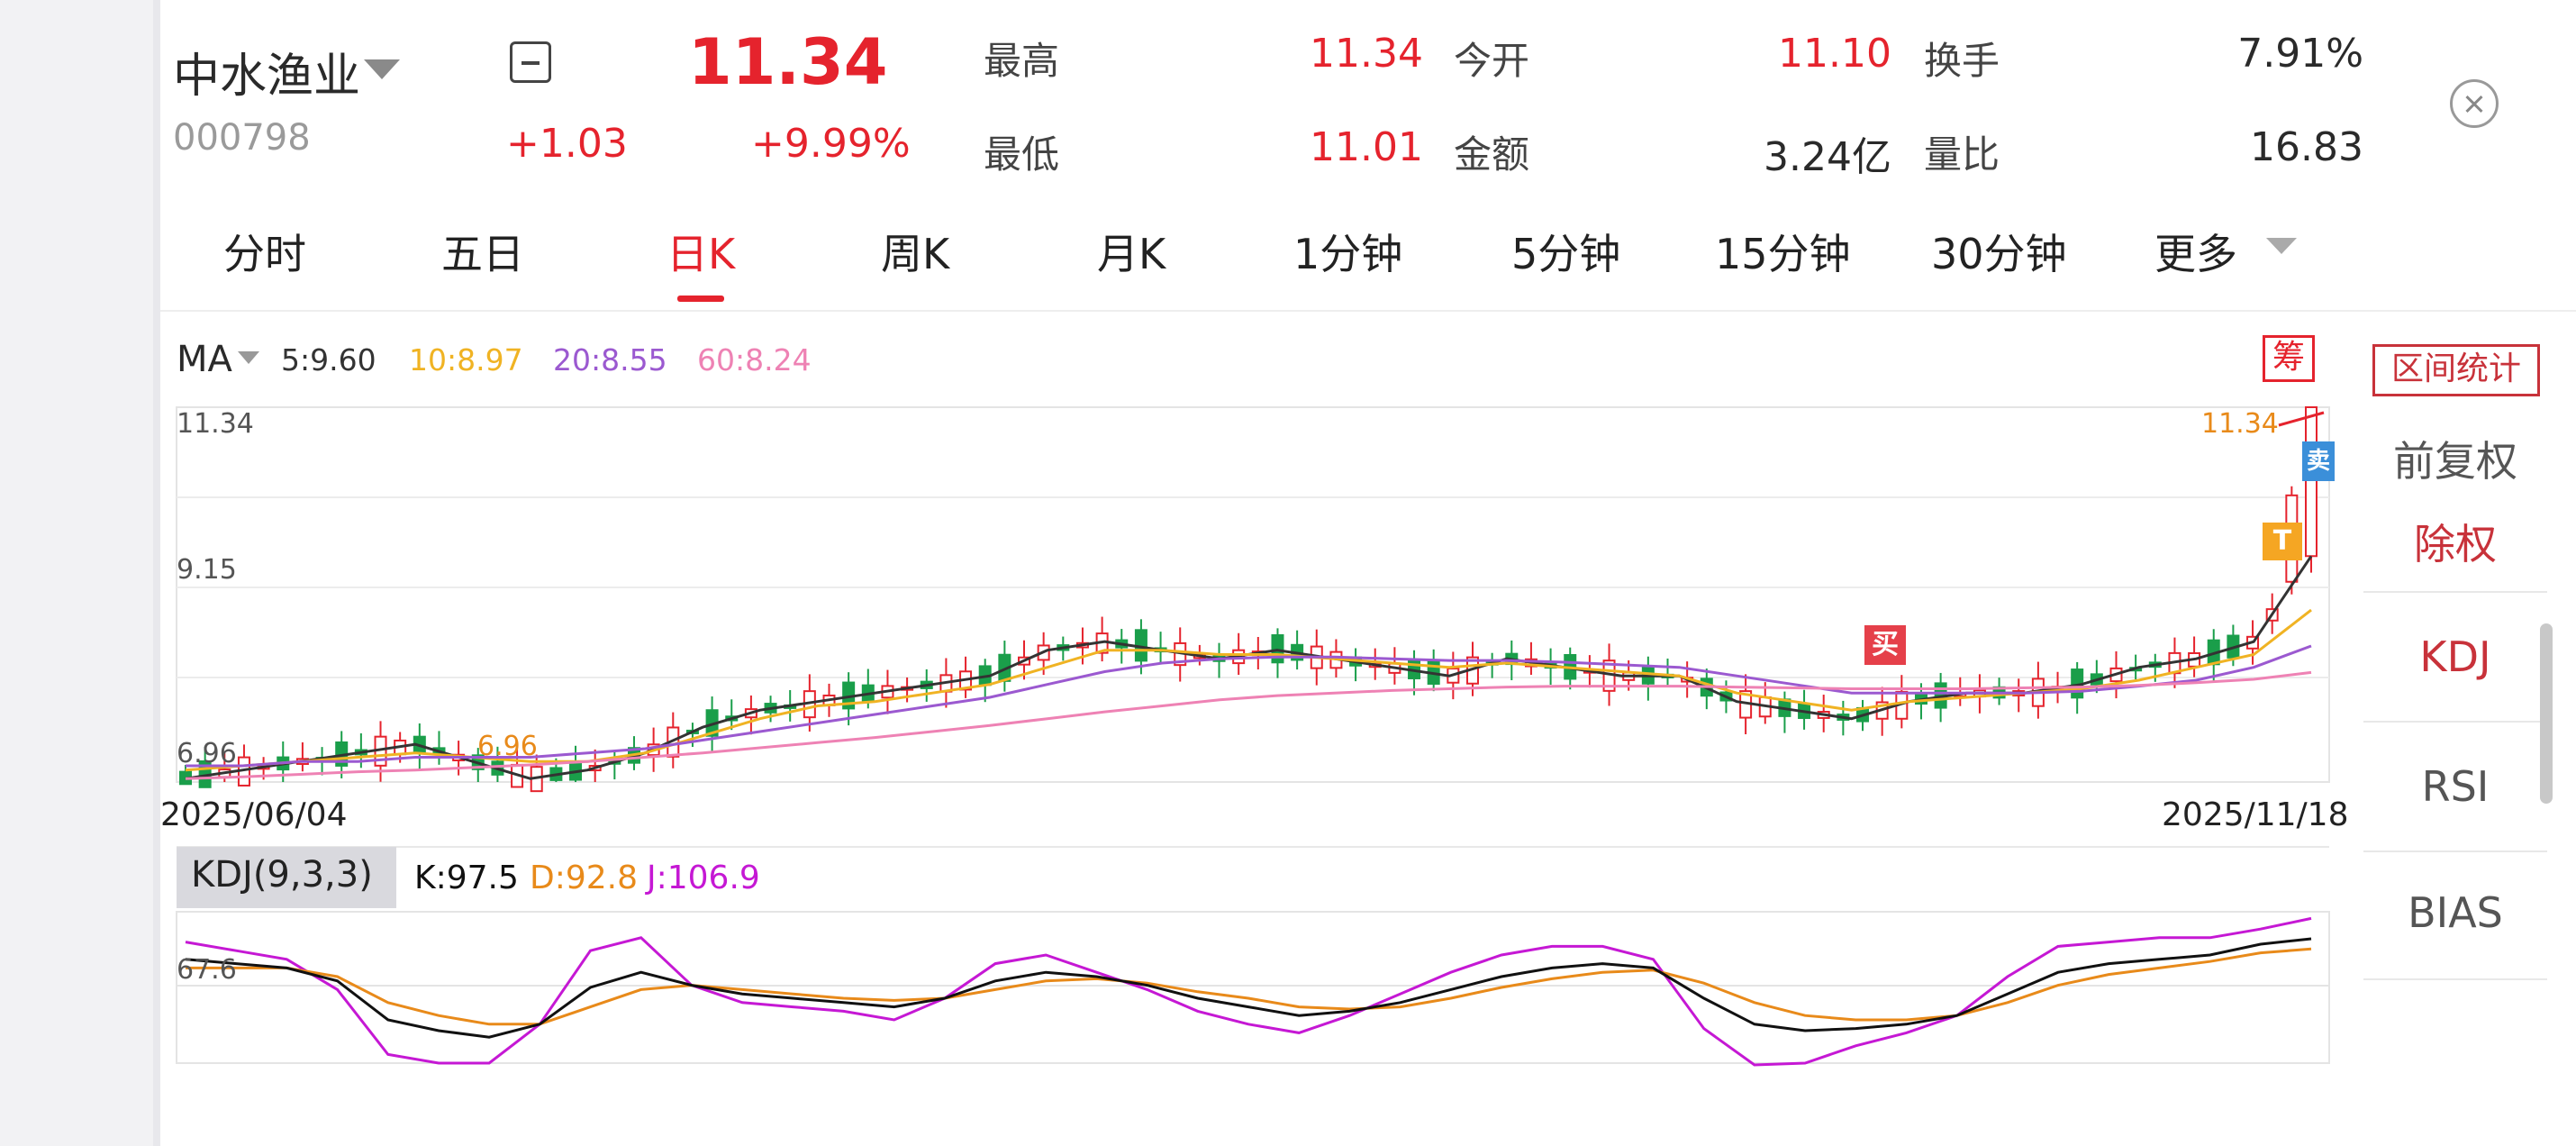  Describe the element at coordinates (584, 878) in the screenshot. I see `kdj-d-value: D:92.8` at that location.